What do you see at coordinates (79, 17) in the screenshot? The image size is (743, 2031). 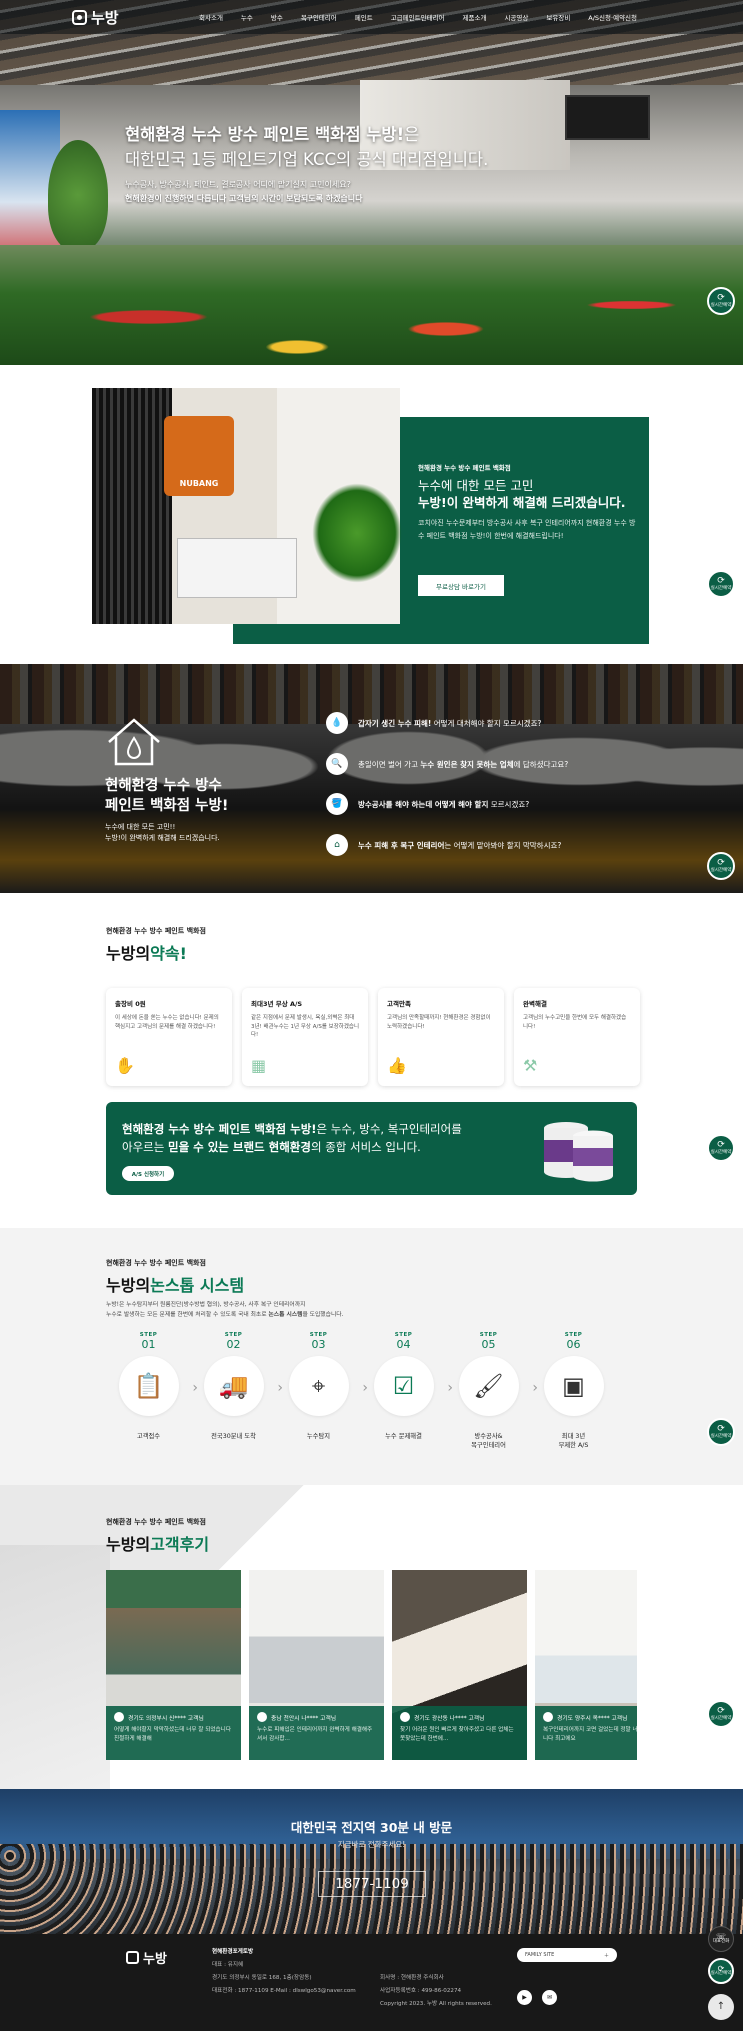 I see `logo-mark-icon` at bounding box center [79, 17].